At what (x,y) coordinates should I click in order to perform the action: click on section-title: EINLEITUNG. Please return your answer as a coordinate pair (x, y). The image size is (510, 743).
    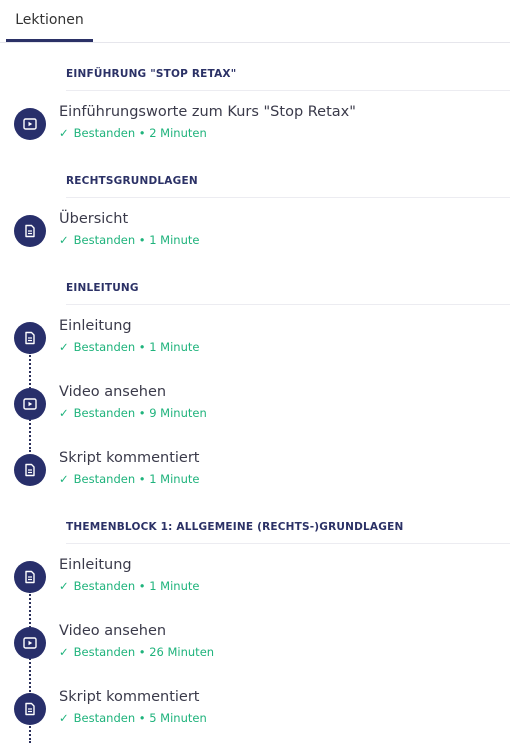
    Looking at the image, I should click on (102, 288).